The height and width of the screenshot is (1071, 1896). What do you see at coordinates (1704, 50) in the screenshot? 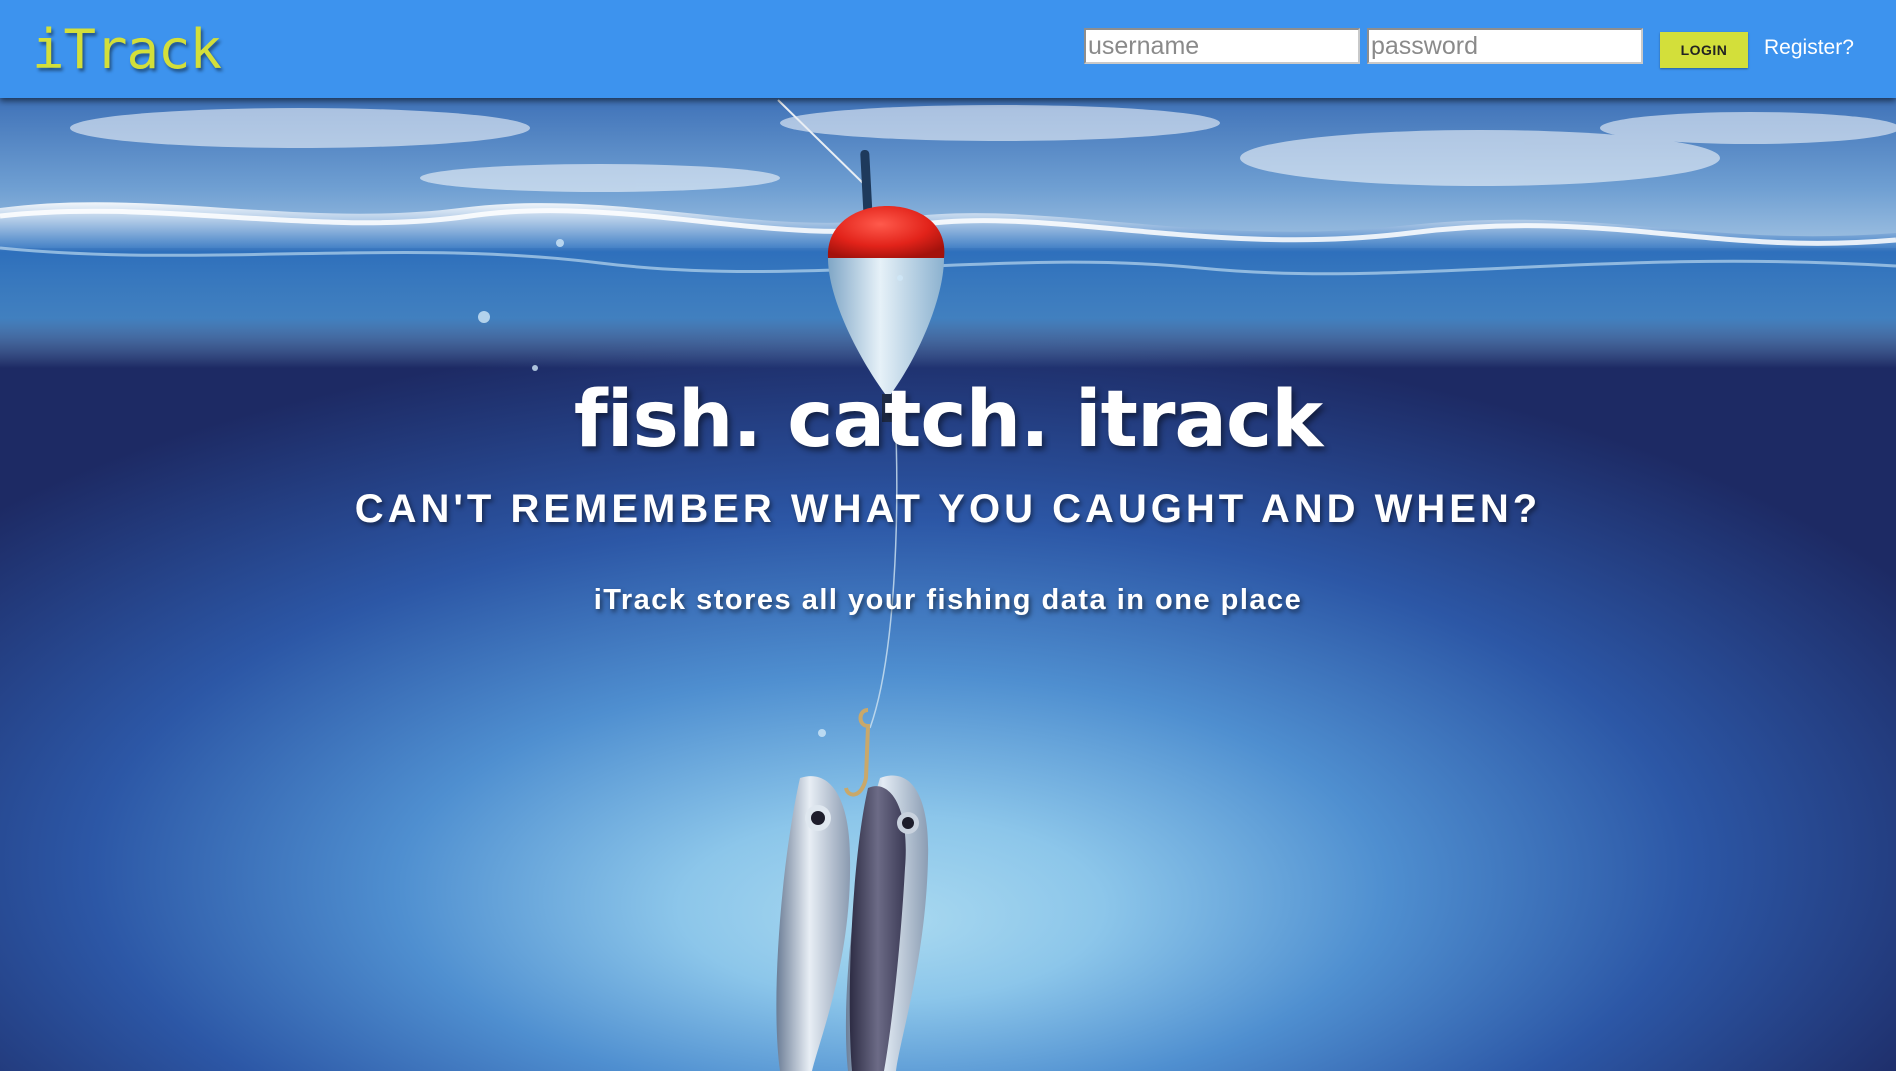
I see `login-button: LOGIN` at bounding box center [1704, 50].